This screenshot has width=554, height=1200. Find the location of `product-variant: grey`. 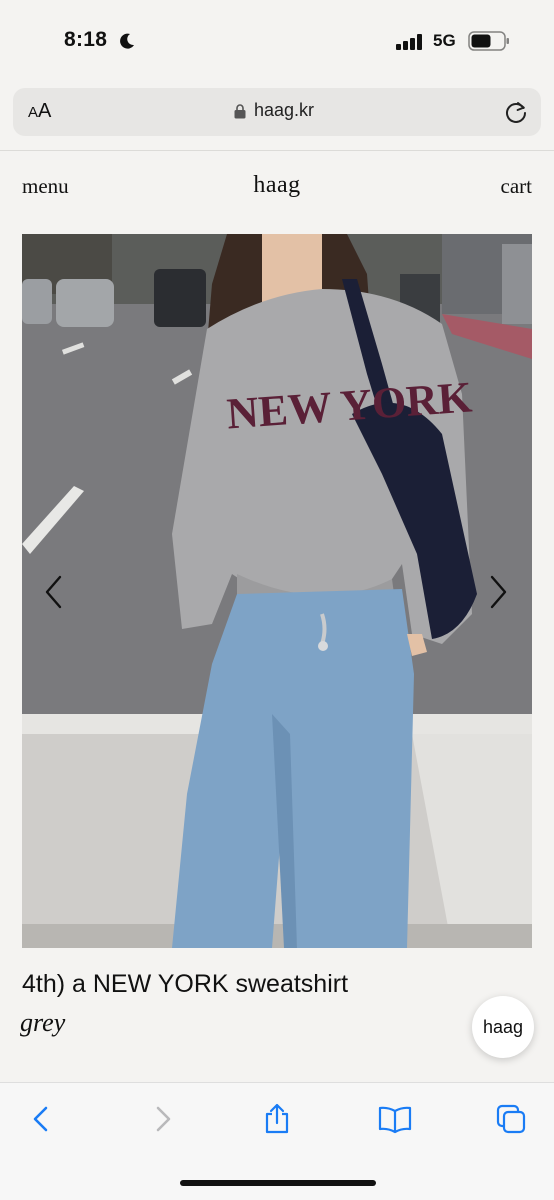

product-variant: grey is located at coordinates (43, 1022).